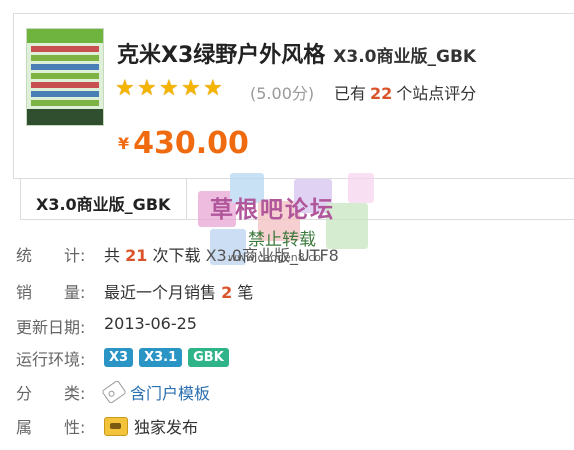 The image size is (574, 450). What do you see at coordinates (112, 255) in the screenshot?
I see `stats-prefix: 共` at bounding box center [112, 255].